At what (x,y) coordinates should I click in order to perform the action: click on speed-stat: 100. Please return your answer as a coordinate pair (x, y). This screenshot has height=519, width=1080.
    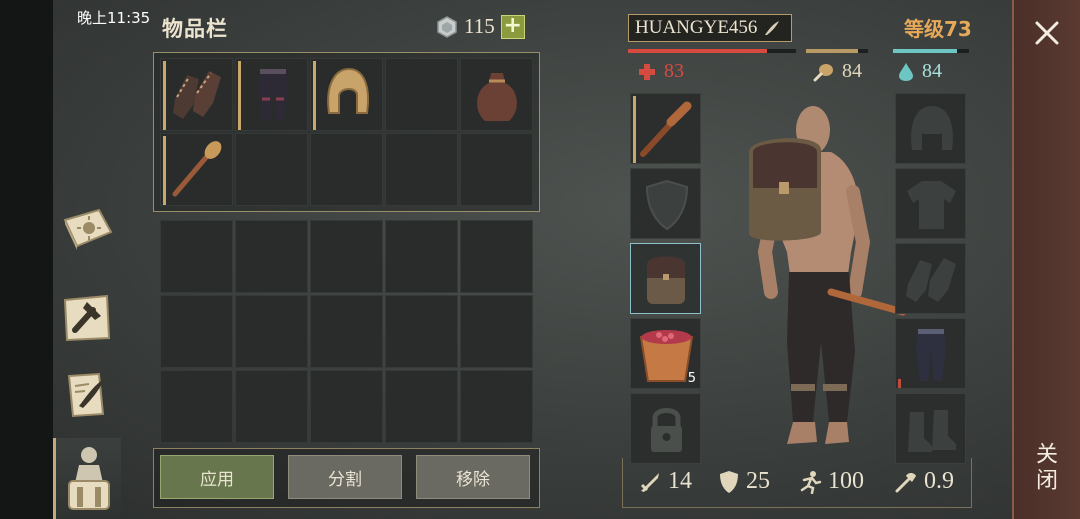
    Looking at the image, I should click on (831, 481).